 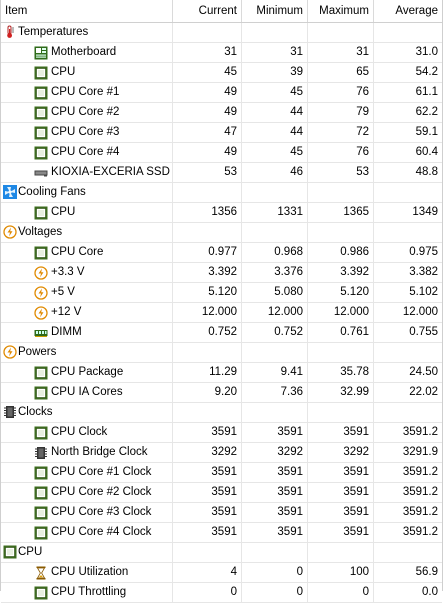 I want to click on sensor-row: CPU Core #2 Clock 3591 3591 3591 3591.2, so click(x=221, y=493).